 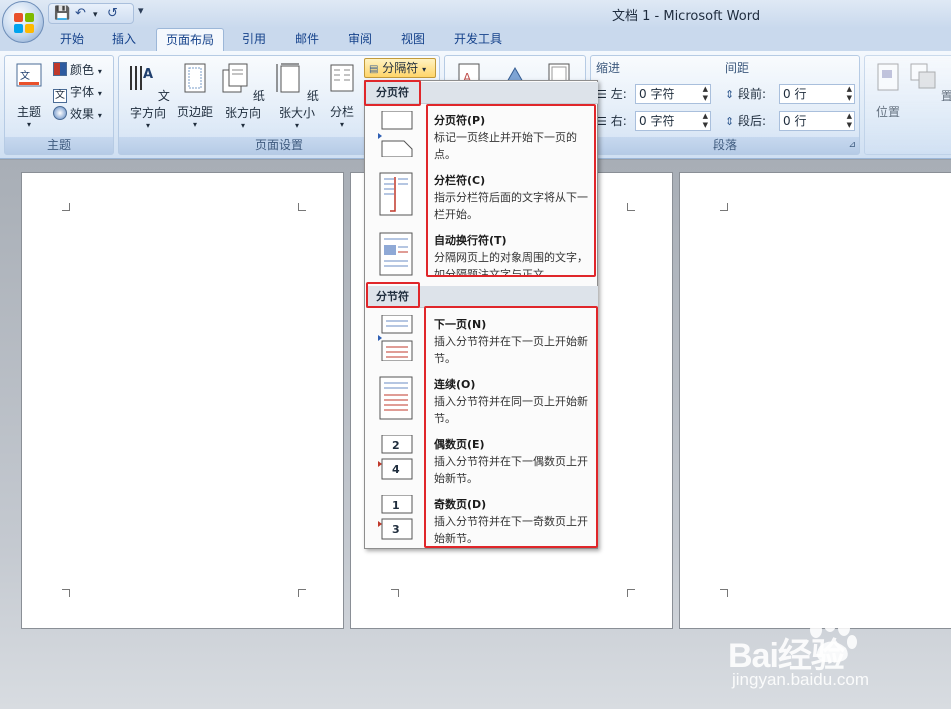 I want to click on even-page-desc: 插入分节符并在下一偶数页上开始新节。, so click(x=511, y=470).